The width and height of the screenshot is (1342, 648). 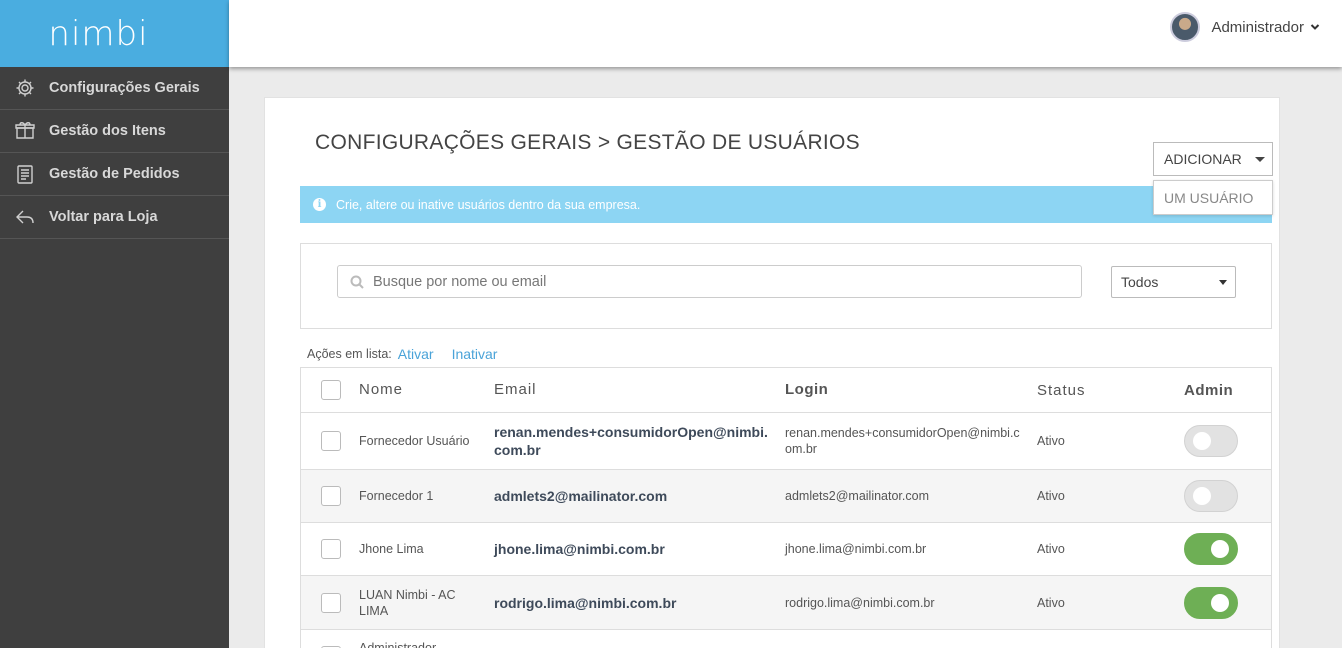 I want to click on sidebar-item-configuracoes-gerais: Configurações Gerais, so click(x=114, y=88).